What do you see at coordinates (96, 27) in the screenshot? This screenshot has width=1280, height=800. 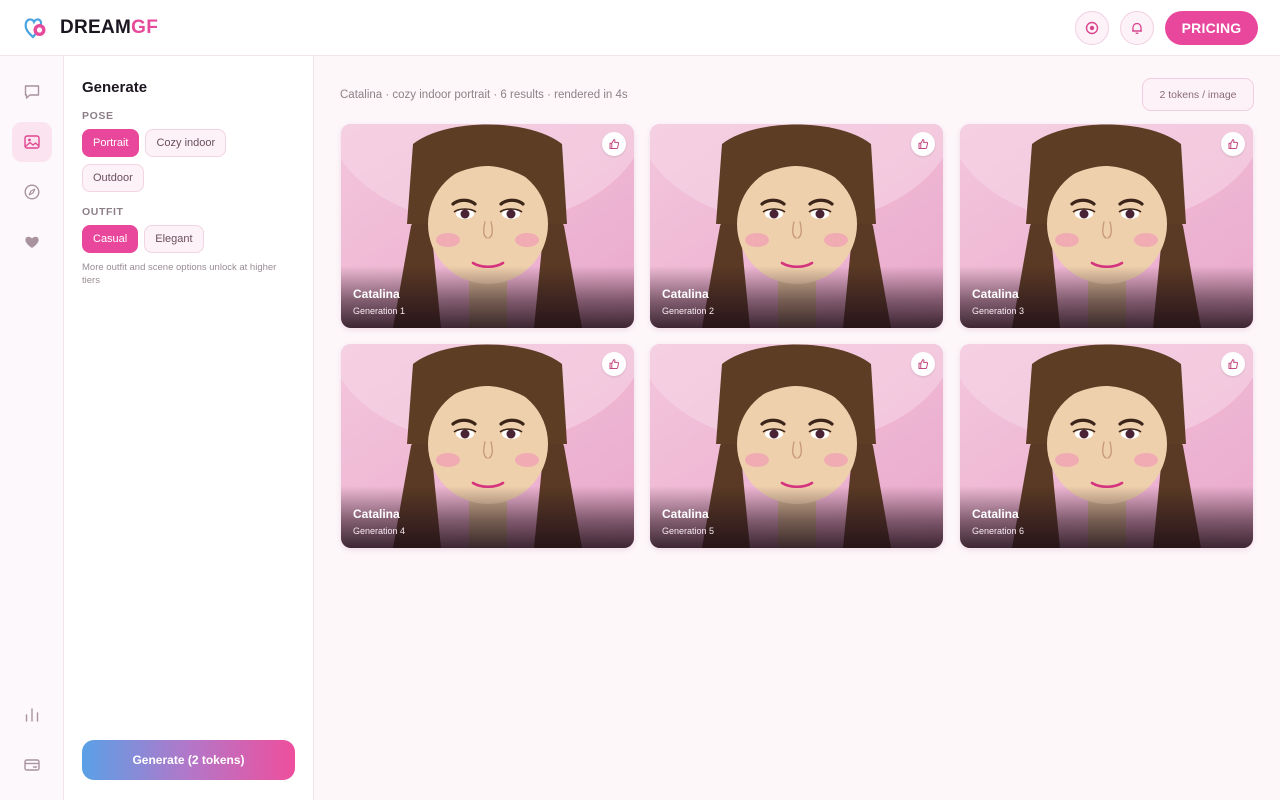 I see `brand-name-main: DREAM` at bounding box center [96, 27].